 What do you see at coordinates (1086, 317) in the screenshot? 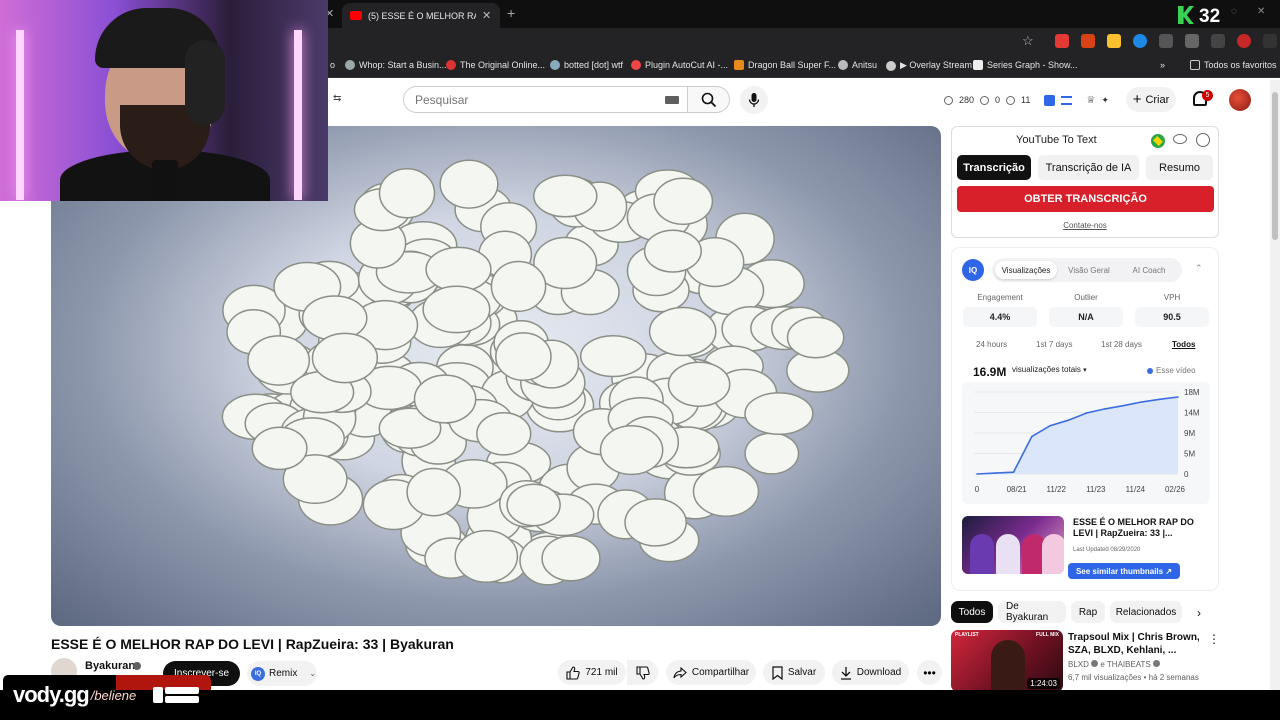
I see `metric-value: N/A` at bounding box center [1086, 317].